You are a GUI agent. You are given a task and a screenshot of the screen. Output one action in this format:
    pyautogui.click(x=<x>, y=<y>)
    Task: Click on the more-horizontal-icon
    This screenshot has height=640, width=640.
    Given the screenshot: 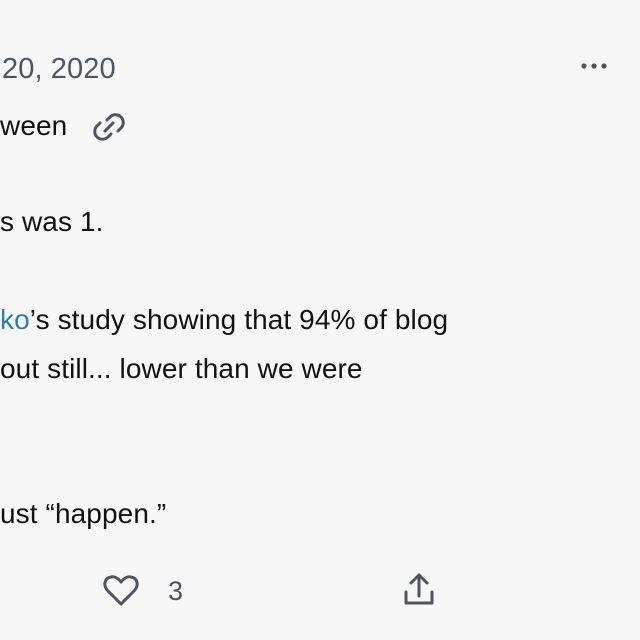 What is the action you would take?
    pyautogui.click(x=594, y=66)
    